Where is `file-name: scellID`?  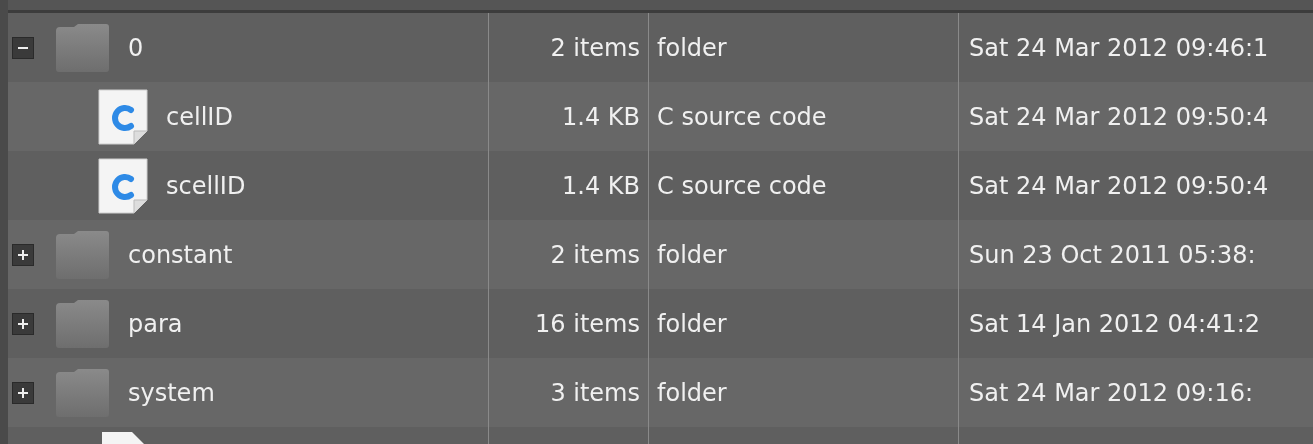 file-name: scellID is located at coordinates (206, 185).